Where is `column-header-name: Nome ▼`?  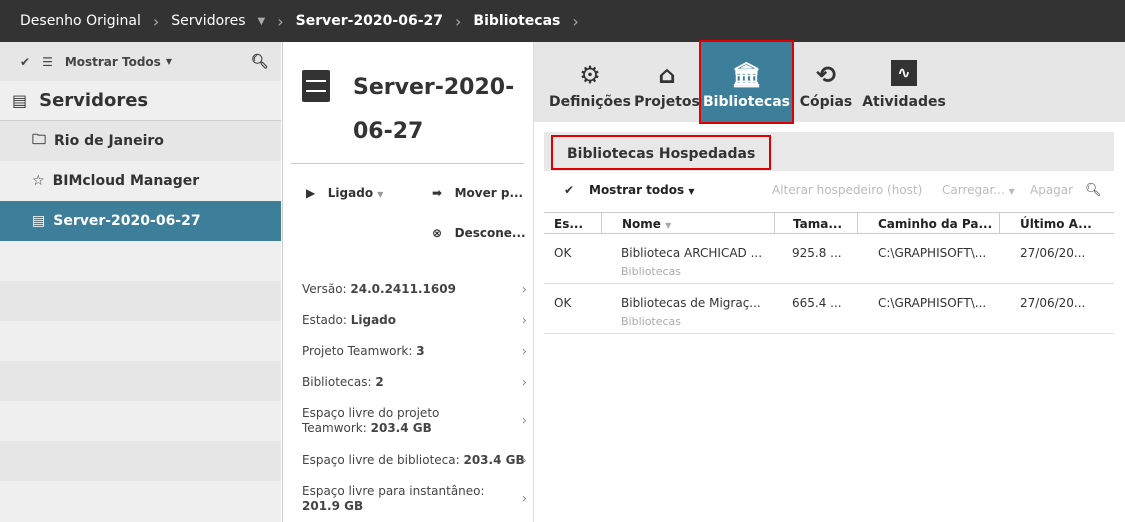 column-header-name: Nome ▼ is located at coordinates (636, 223).